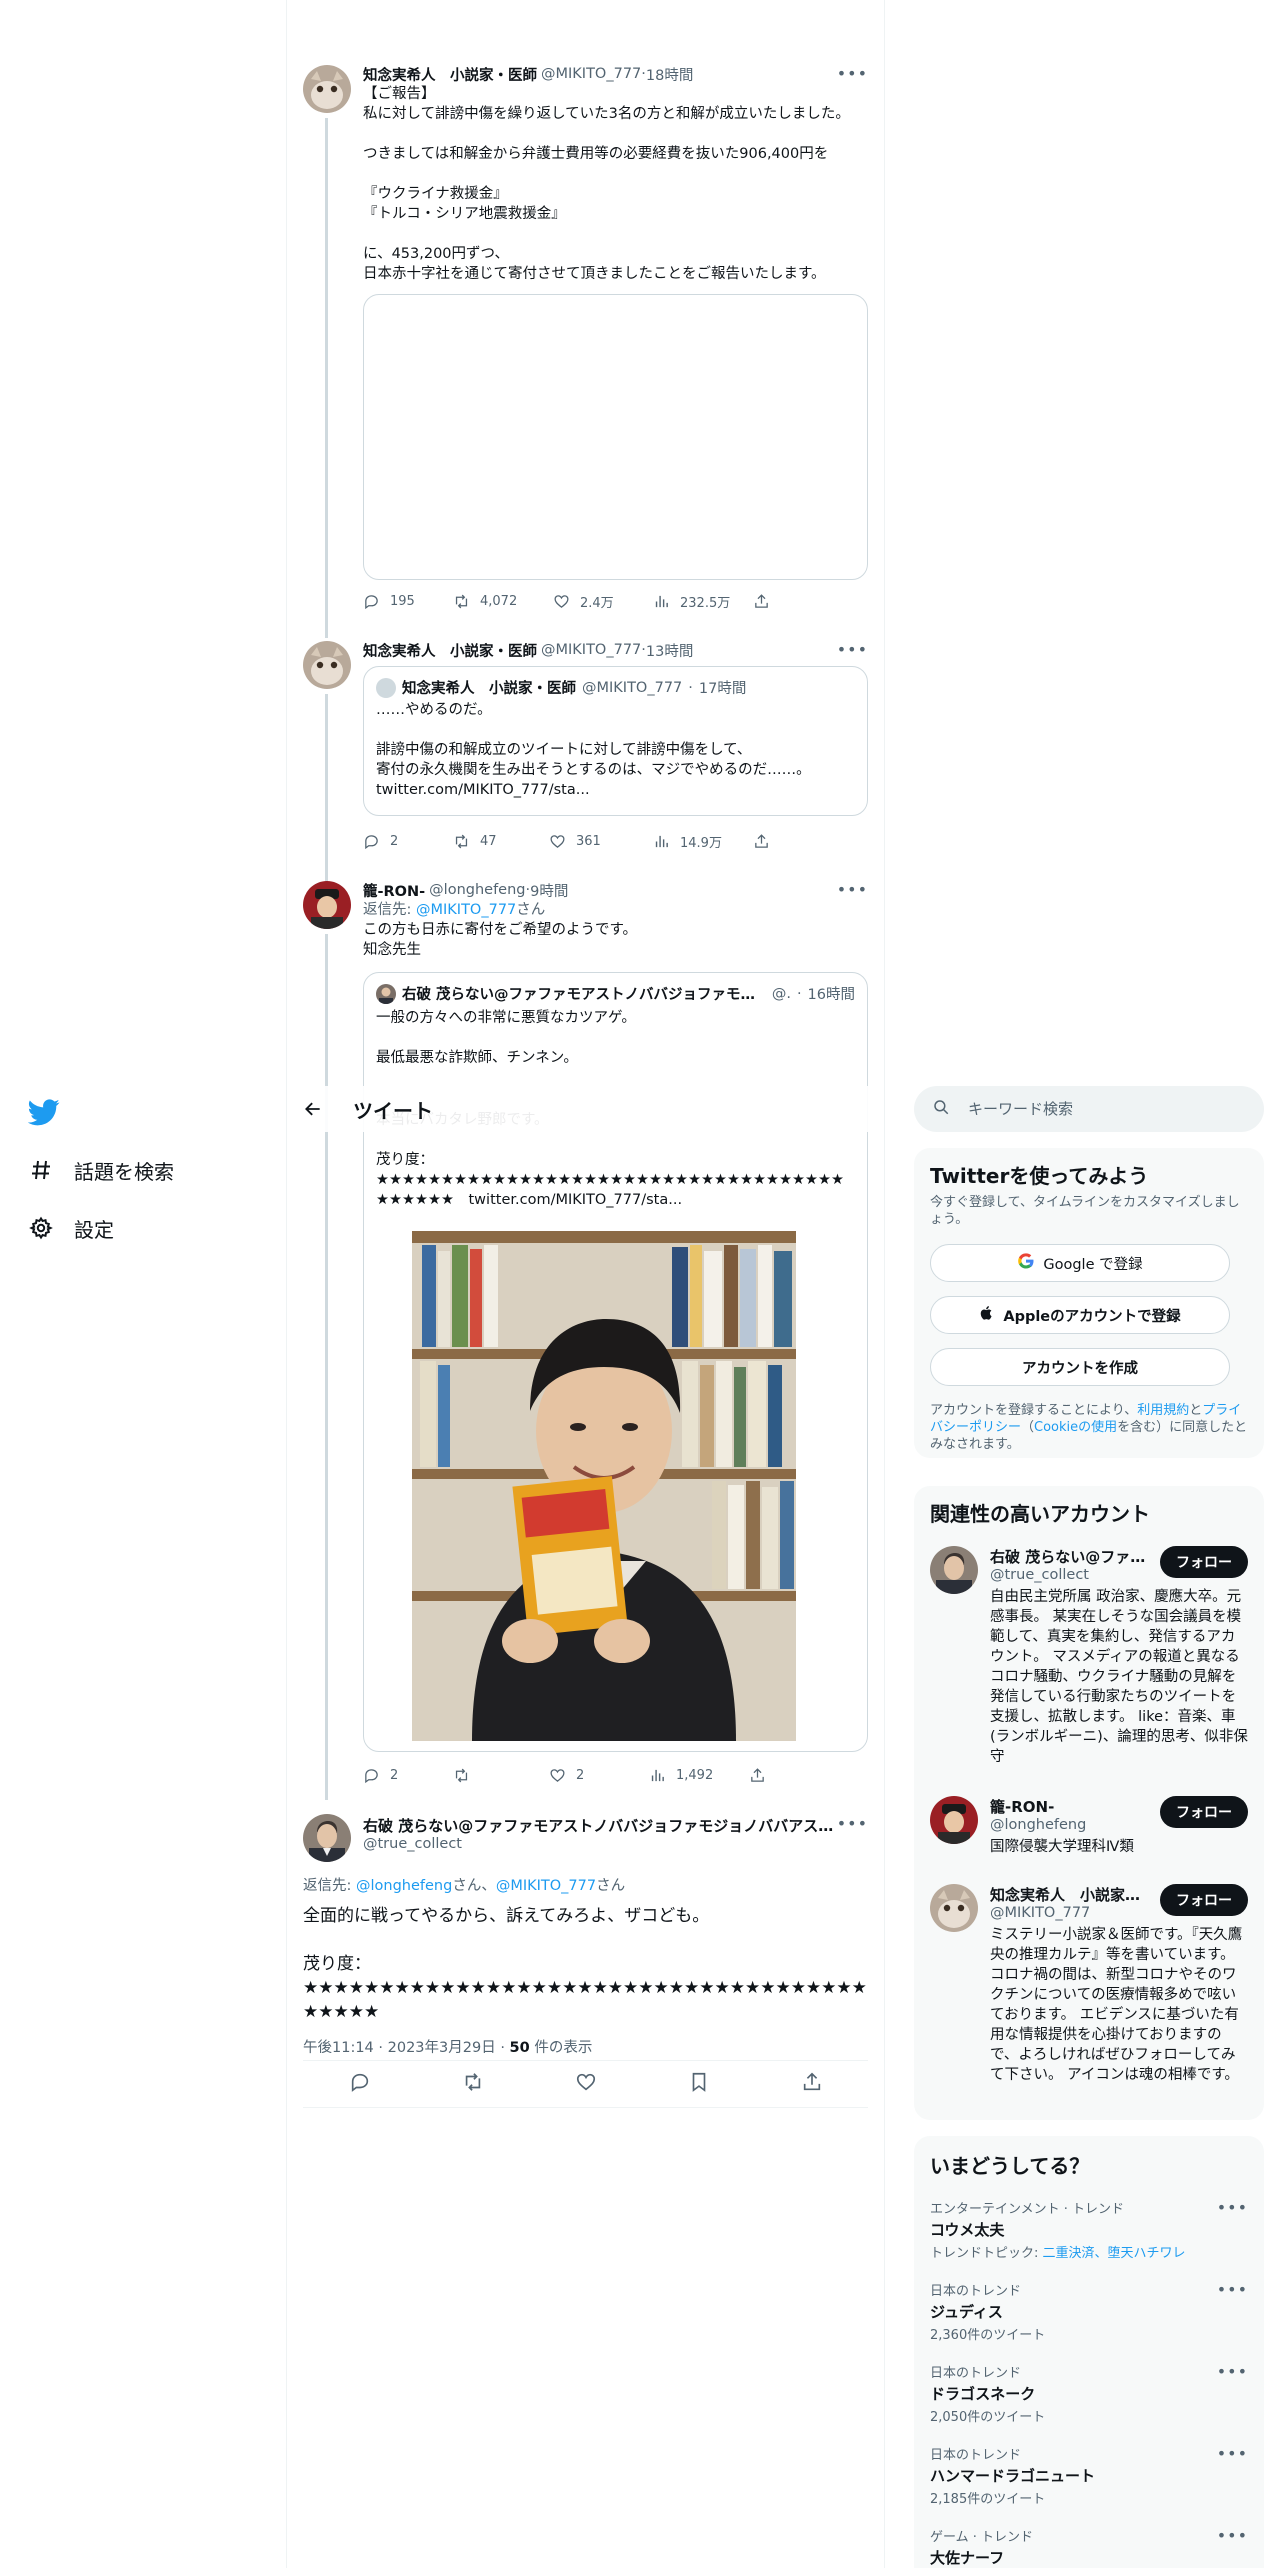 This screenshot has width=1284, height=2568. Describe the element at coordinates (604, 1486) in the screenshot. I see `quote-photo` at that location.